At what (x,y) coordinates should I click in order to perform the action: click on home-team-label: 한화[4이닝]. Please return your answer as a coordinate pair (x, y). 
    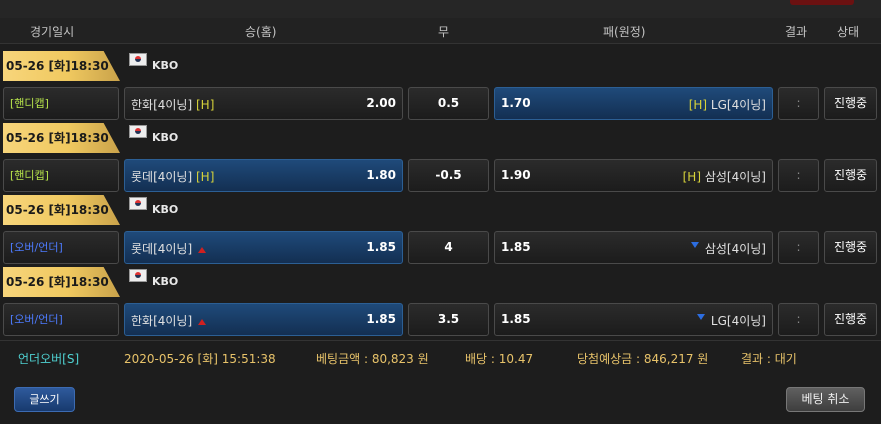
    Looking at the image, I should click on (169, 320).